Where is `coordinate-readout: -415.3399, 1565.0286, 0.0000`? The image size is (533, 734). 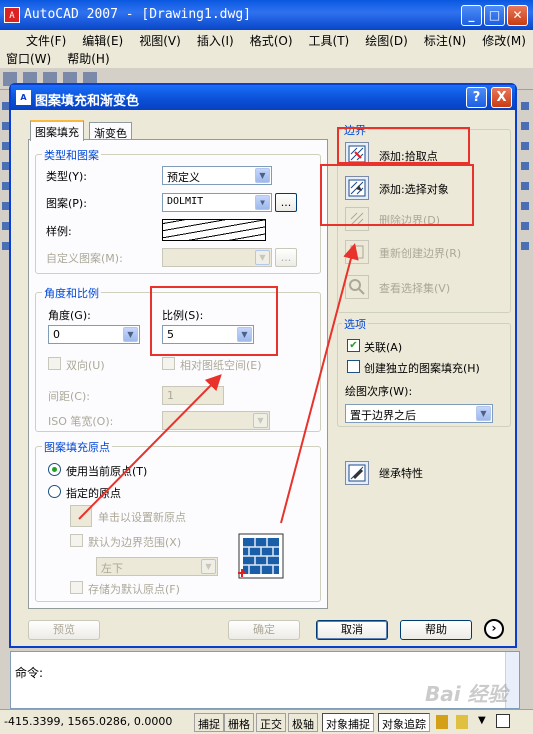
coordinate-readout: -415.3399, 1565.0286, 0.0000 is located at coordinates (88, 721).